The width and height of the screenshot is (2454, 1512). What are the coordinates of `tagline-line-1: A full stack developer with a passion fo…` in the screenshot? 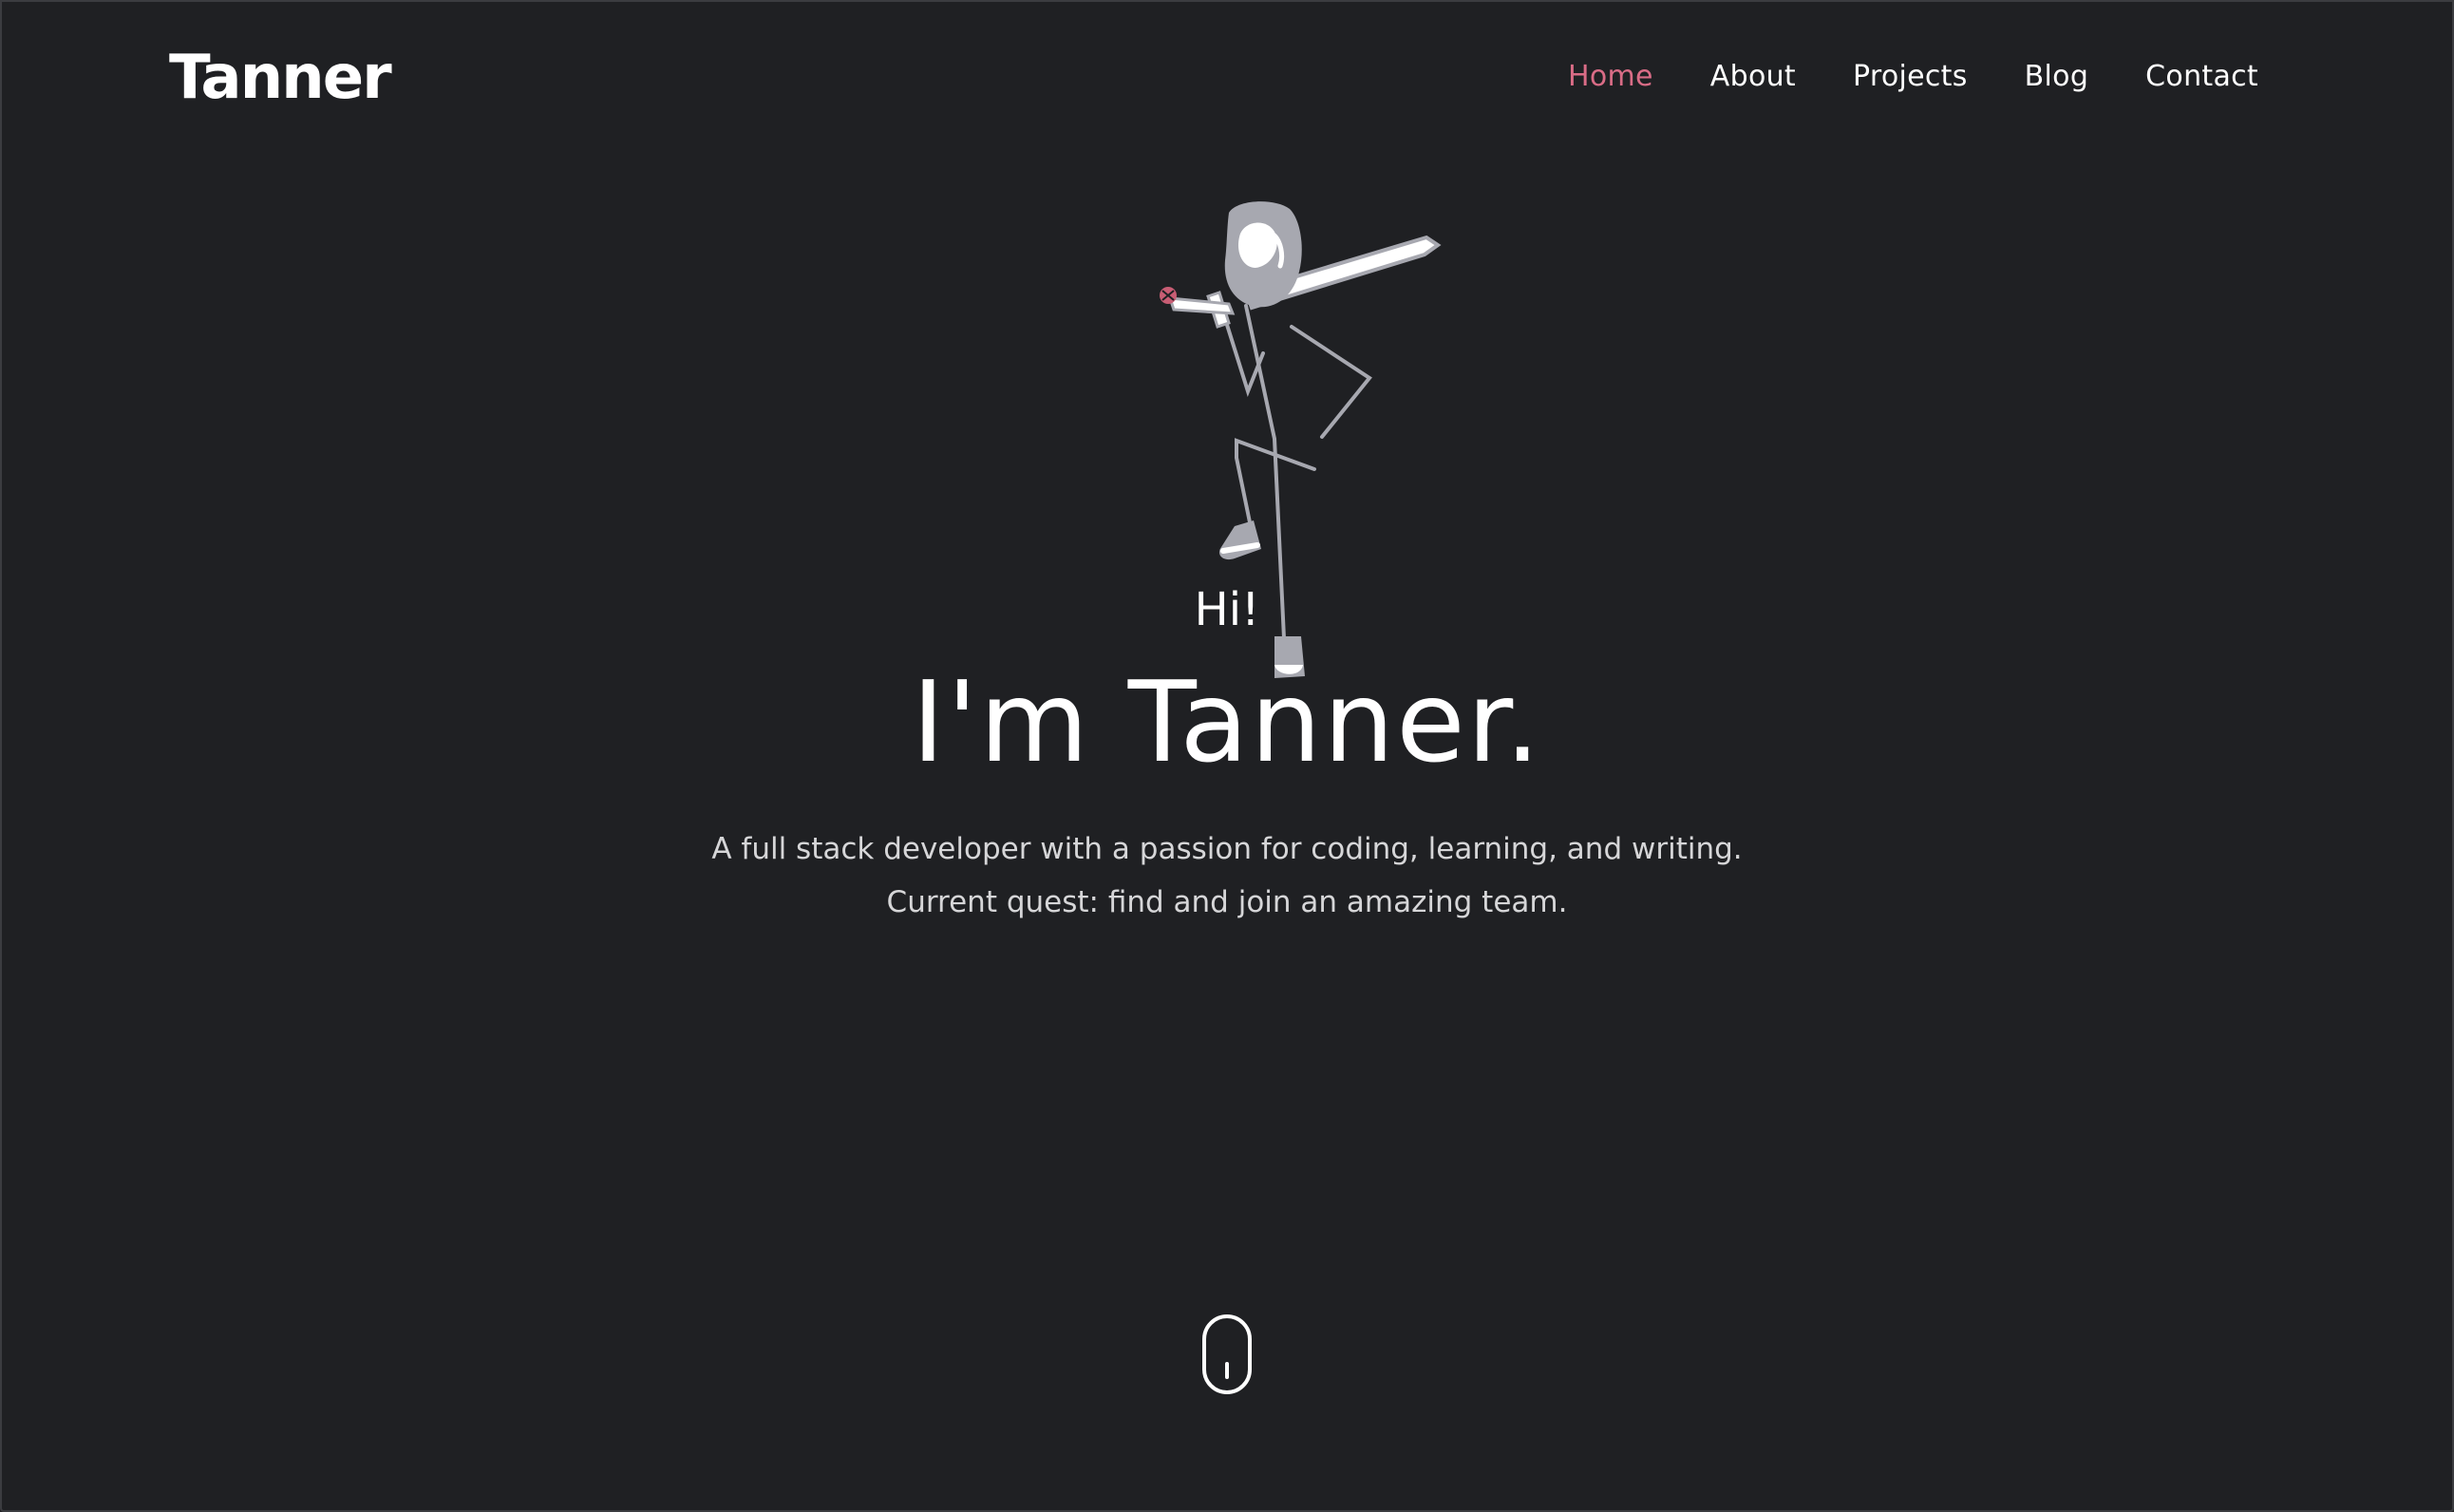 It's located at (1227, 849).